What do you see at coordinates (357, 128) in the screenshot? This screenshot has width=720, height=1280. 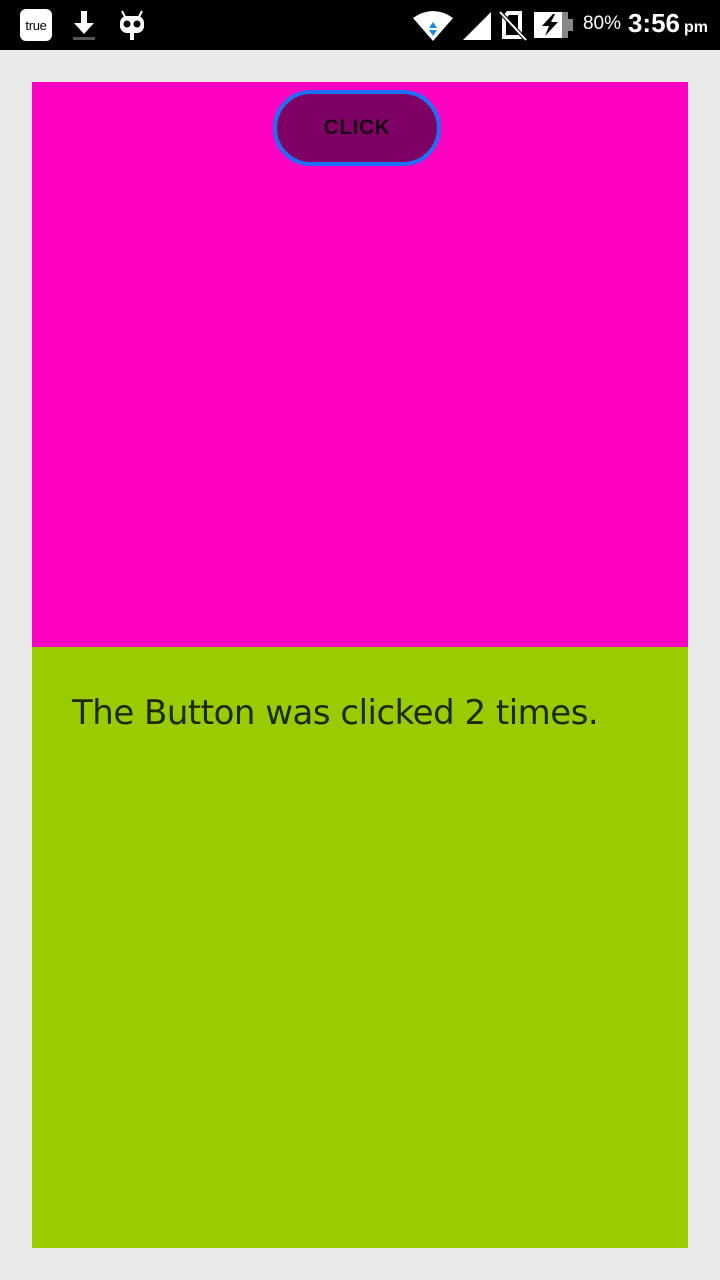 I see `click-button: CLICK` at bounding box center [357, 128].